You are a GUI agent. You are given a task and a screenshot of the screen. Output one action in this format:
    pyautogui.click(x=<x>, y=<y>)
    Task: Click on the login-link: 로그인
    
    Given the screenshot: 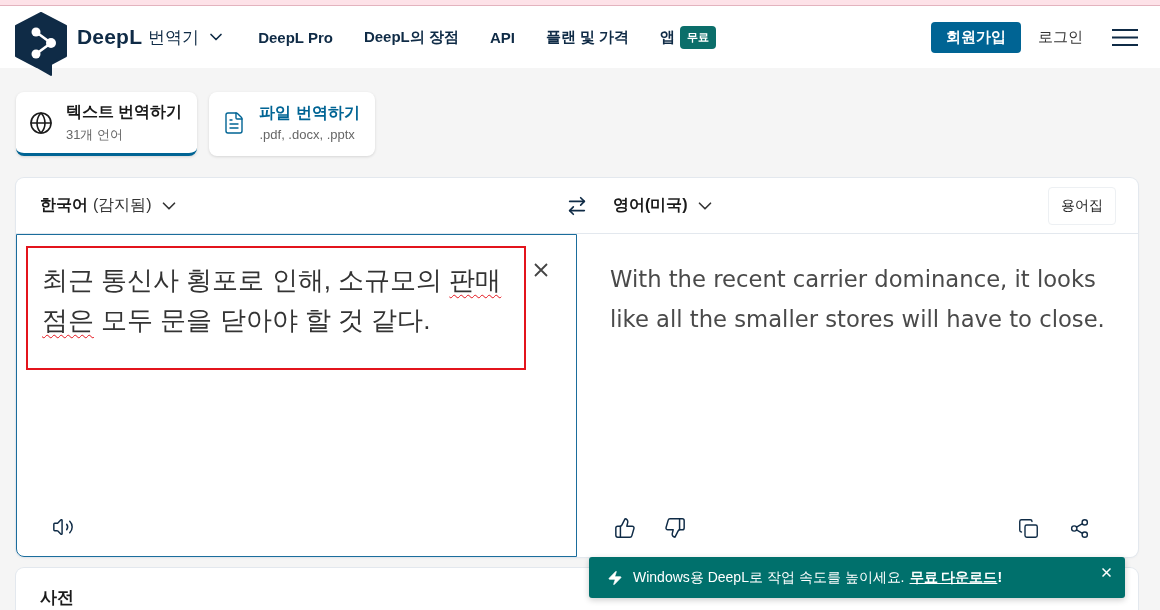 What is the action you would take?
    pyautogui.click(x=1060, y=37)
    